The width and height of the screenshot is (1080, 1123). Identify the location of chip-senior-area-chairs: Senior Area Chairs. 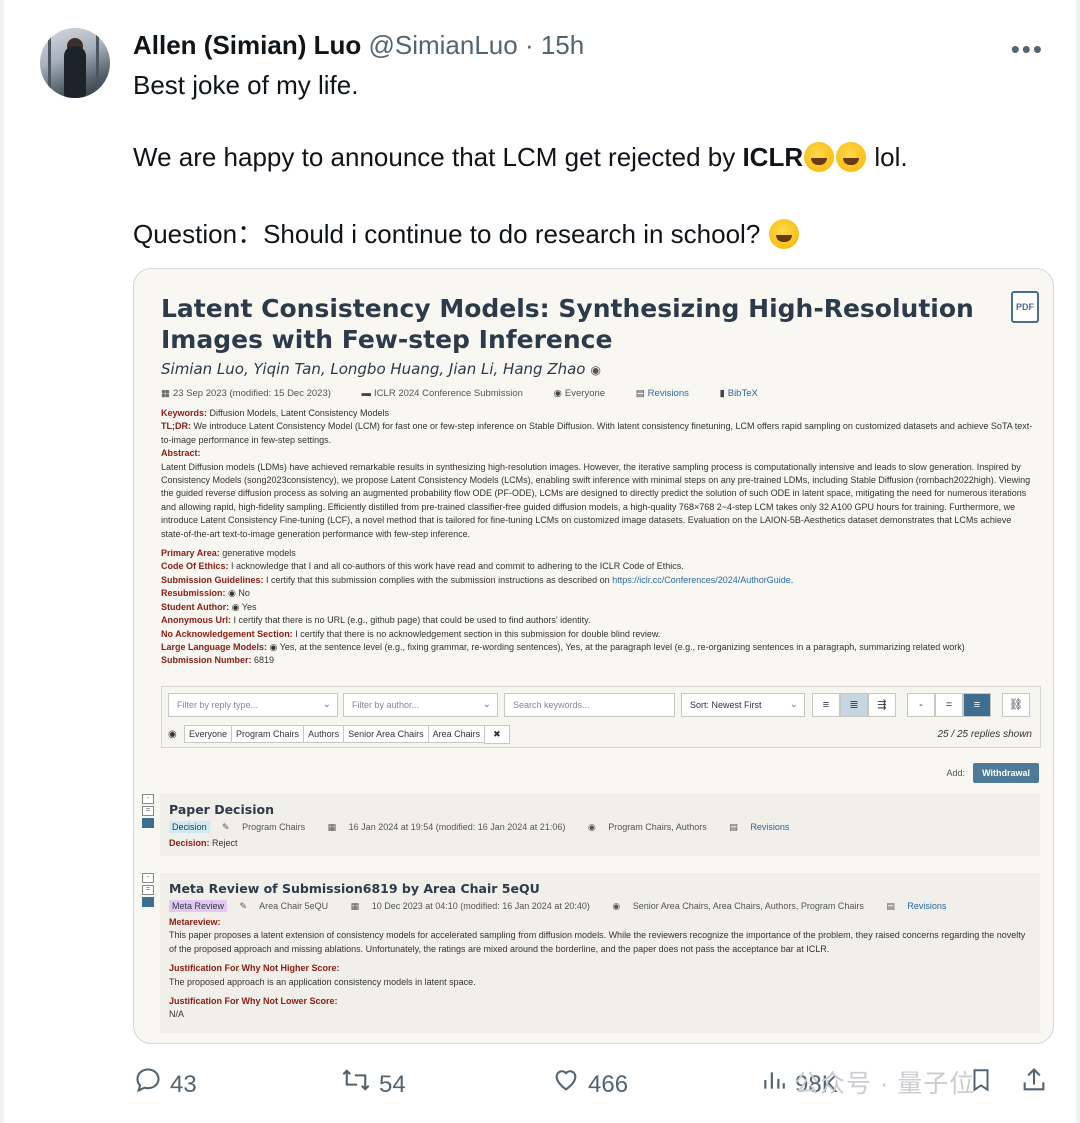
(386, 734).